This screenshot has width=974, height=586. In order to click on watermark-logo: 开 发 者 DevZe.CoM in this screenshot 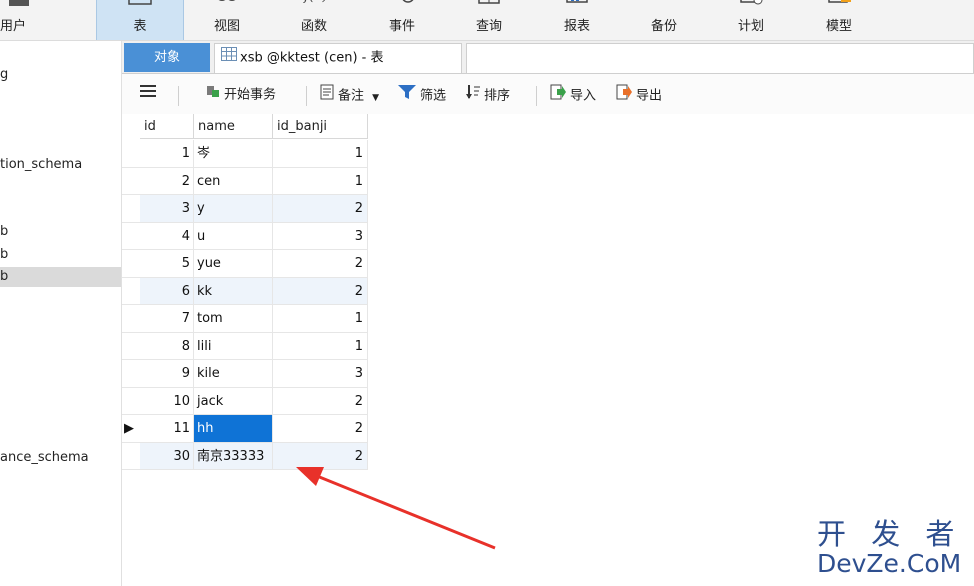, I will do `click(889, 548)`.